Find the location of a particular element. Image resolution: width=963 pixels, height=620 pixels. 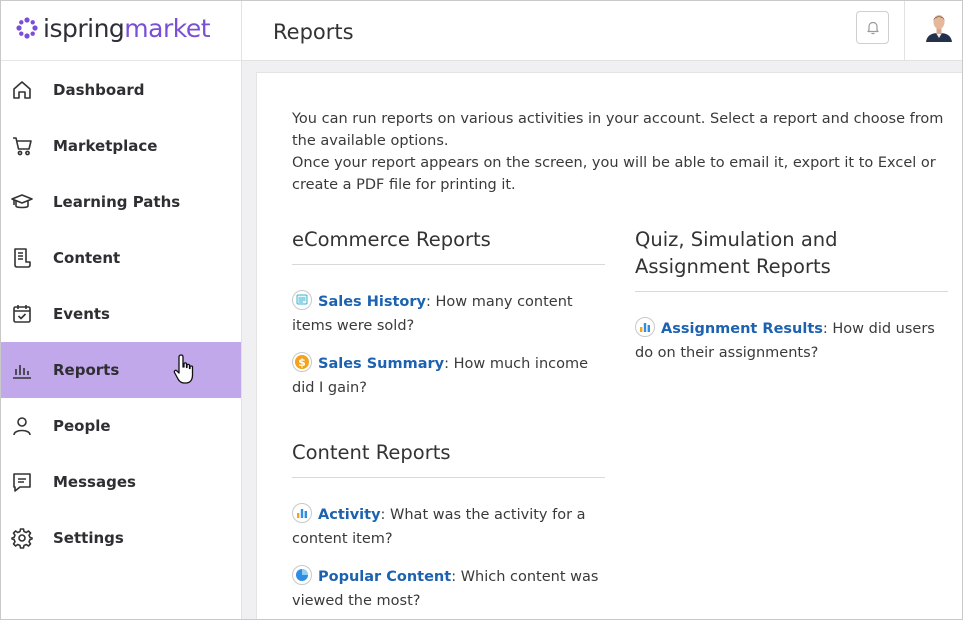

logo-divider is located at coordinates (121, 60).